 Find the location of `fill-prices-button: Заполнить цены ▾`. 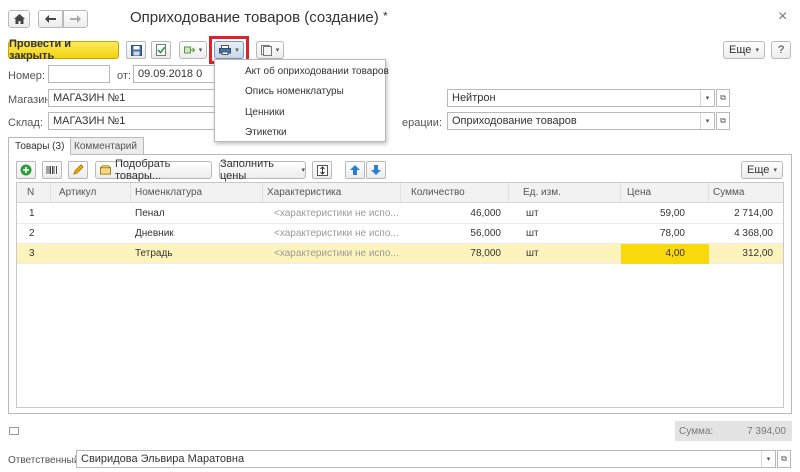

fill-prices-button: Заполнить цены ▾ is located at coordinates (262, 170).